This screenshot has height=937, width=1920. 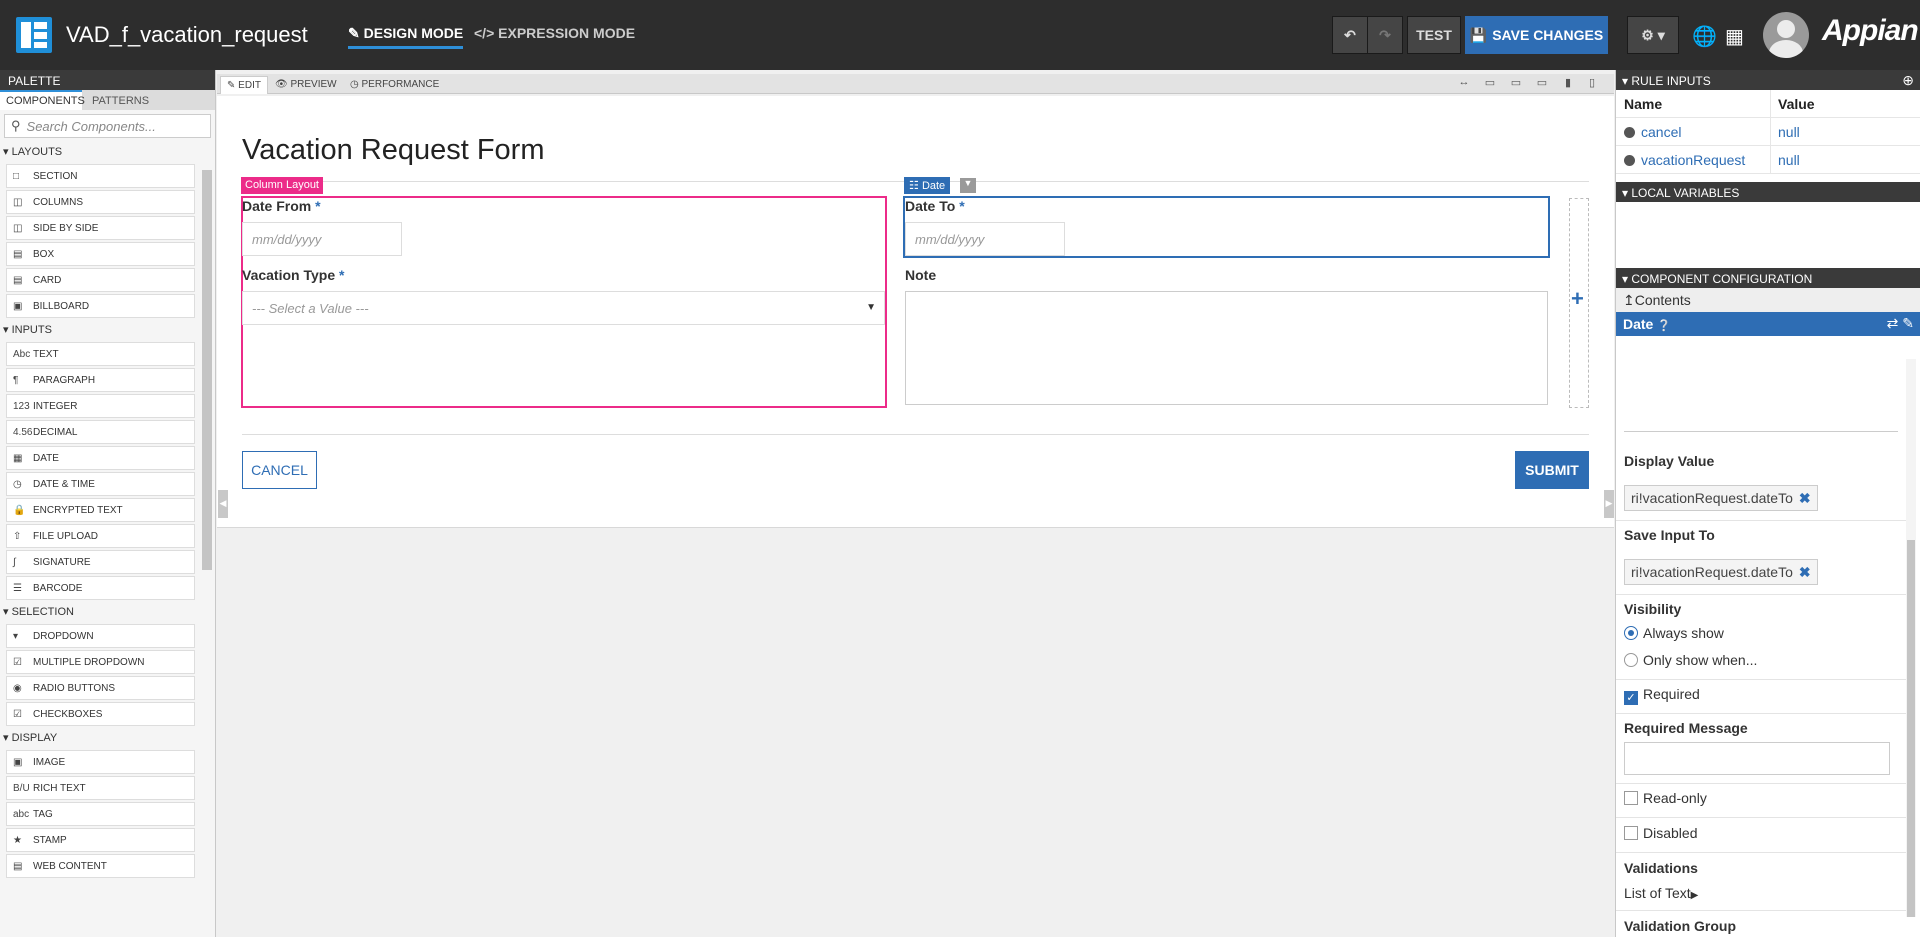 What do you see at coordinates (100, 636) in the screenshot?
I see `palette-item-dropdown: ▾ DROPDOWN` at bounding box center [100, 636].